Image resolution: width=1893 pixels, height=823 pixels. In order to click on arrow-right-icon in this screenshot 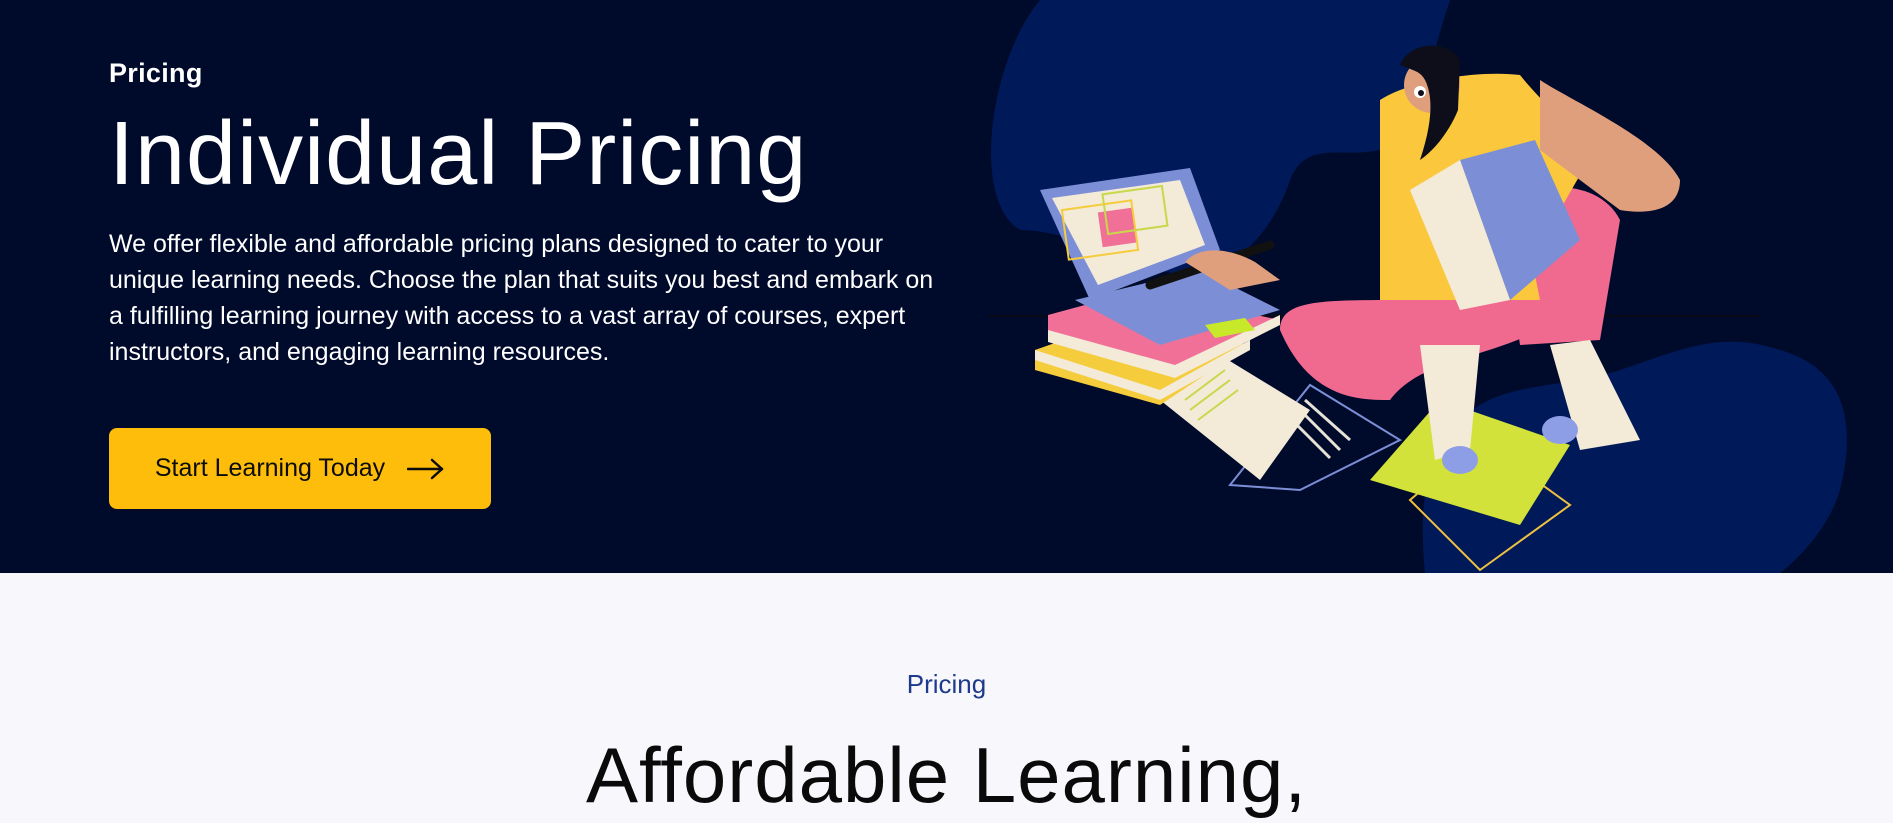, I will do `click(425, 468)`.